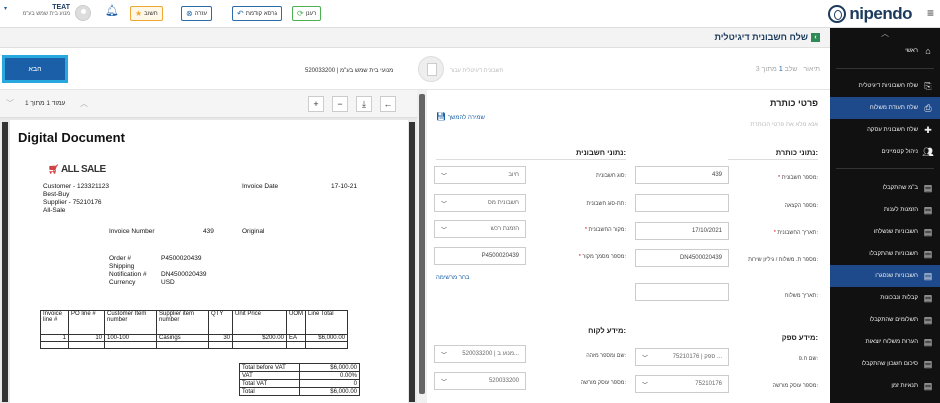  I want to click on download-button: ⤓, so click(364, 104).